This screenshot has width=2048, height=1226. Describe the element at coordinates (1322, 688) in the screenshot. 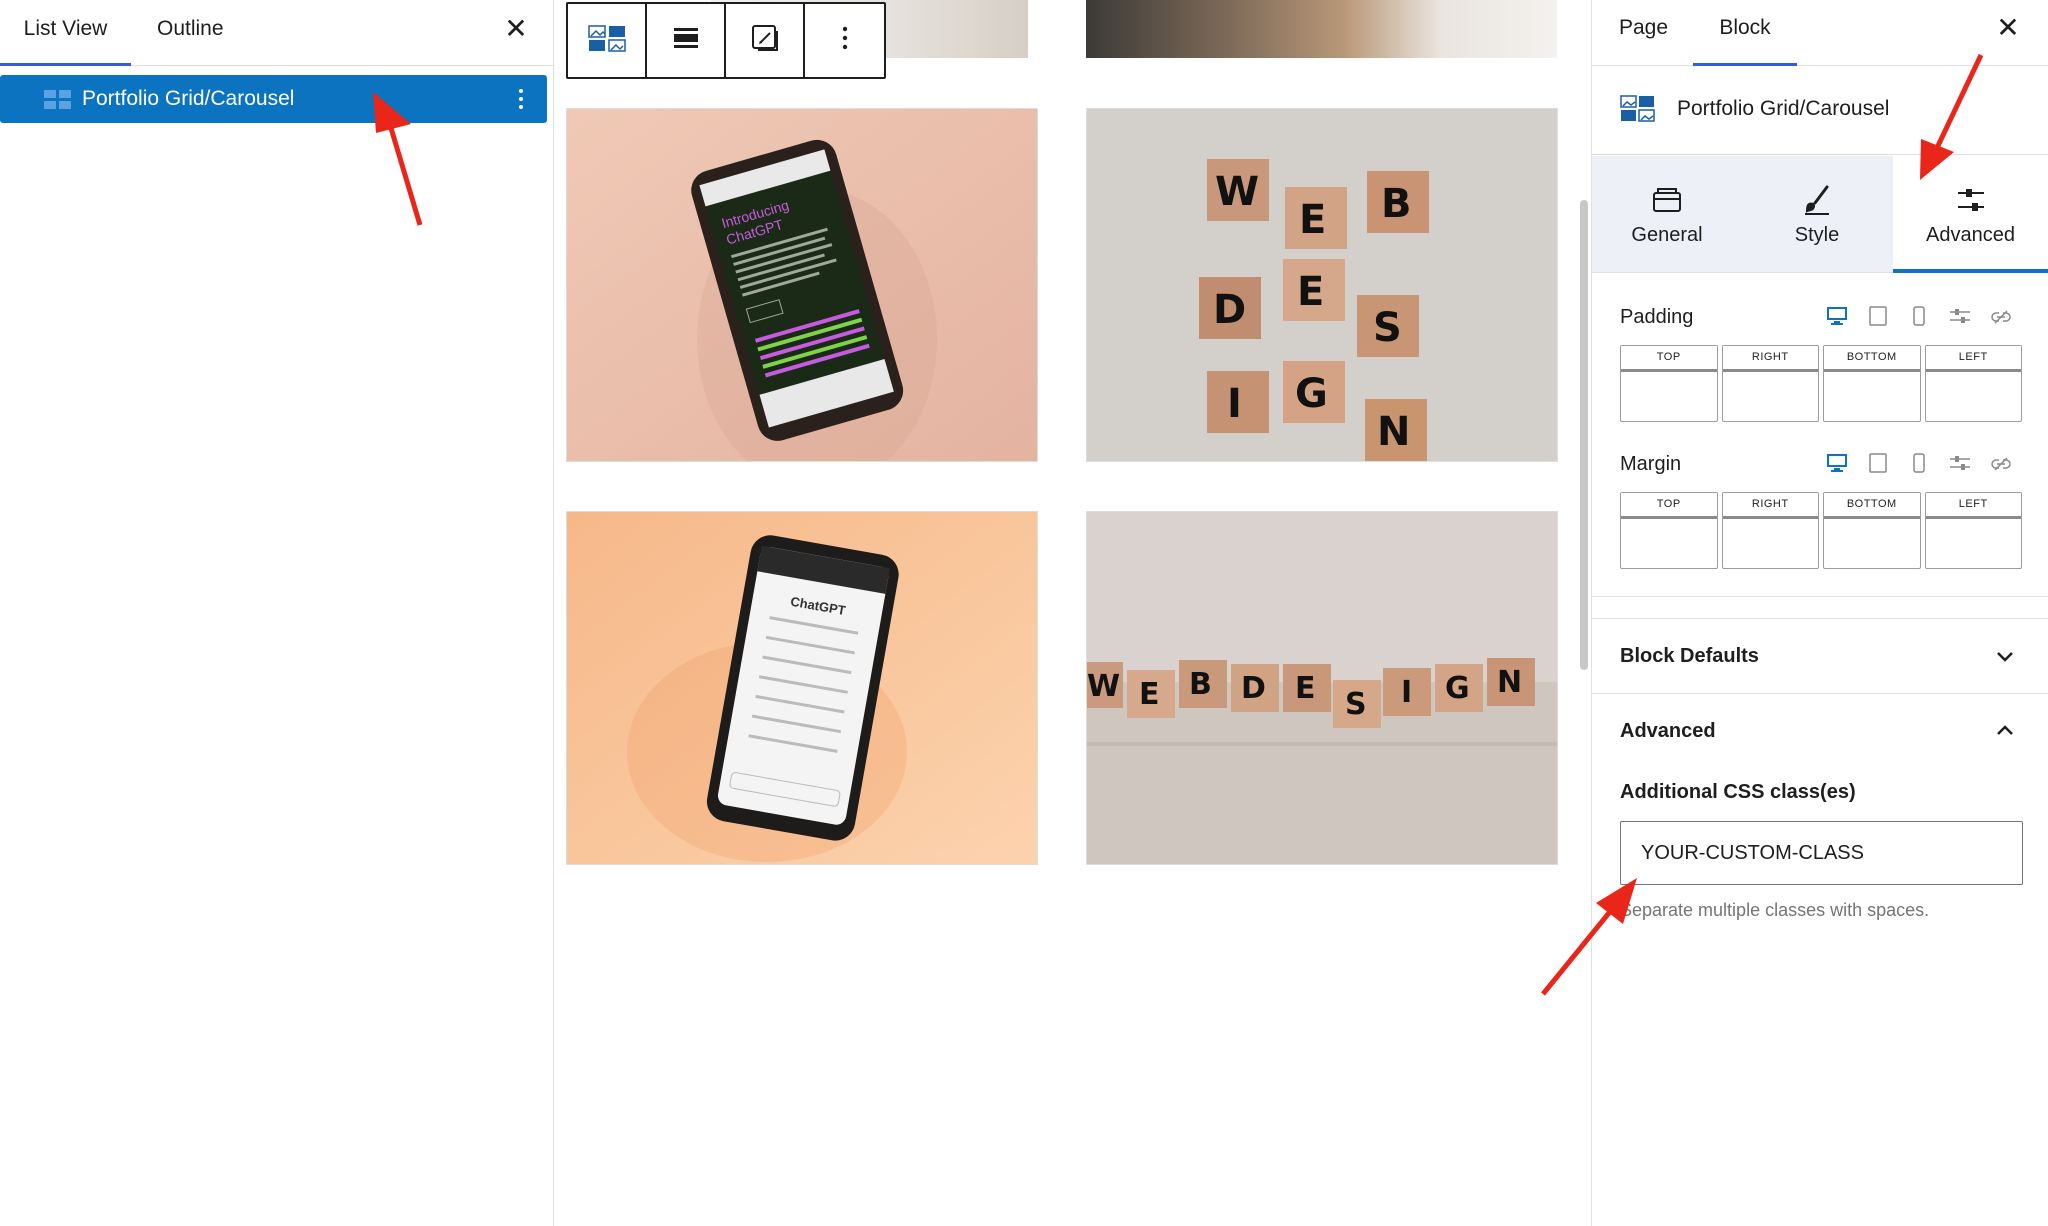

I see `gallery-image-wooden-blocks-row: W E B D E S I G N` at that location.